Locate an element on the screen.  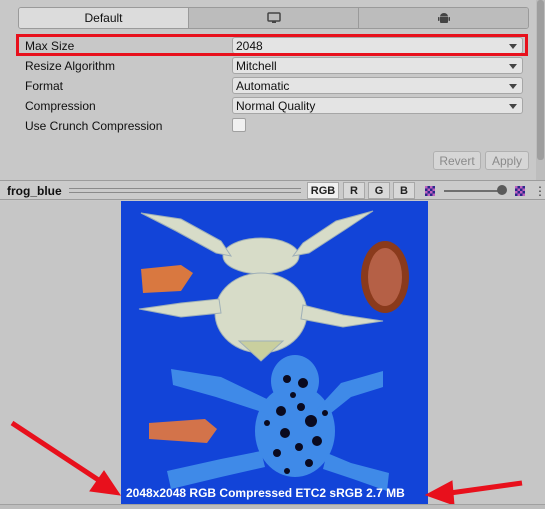
mip-level-slider-handle is located at coordinates (502, 190).